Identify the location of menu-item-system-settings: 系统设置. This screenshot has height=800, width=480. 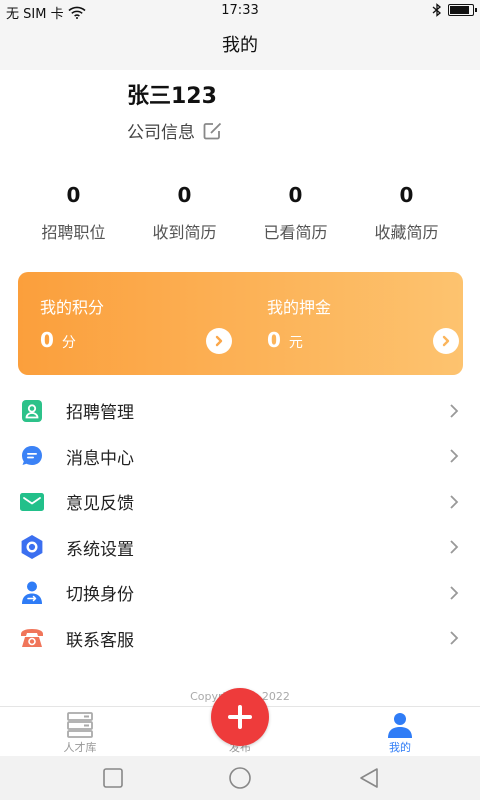
(240, 548).